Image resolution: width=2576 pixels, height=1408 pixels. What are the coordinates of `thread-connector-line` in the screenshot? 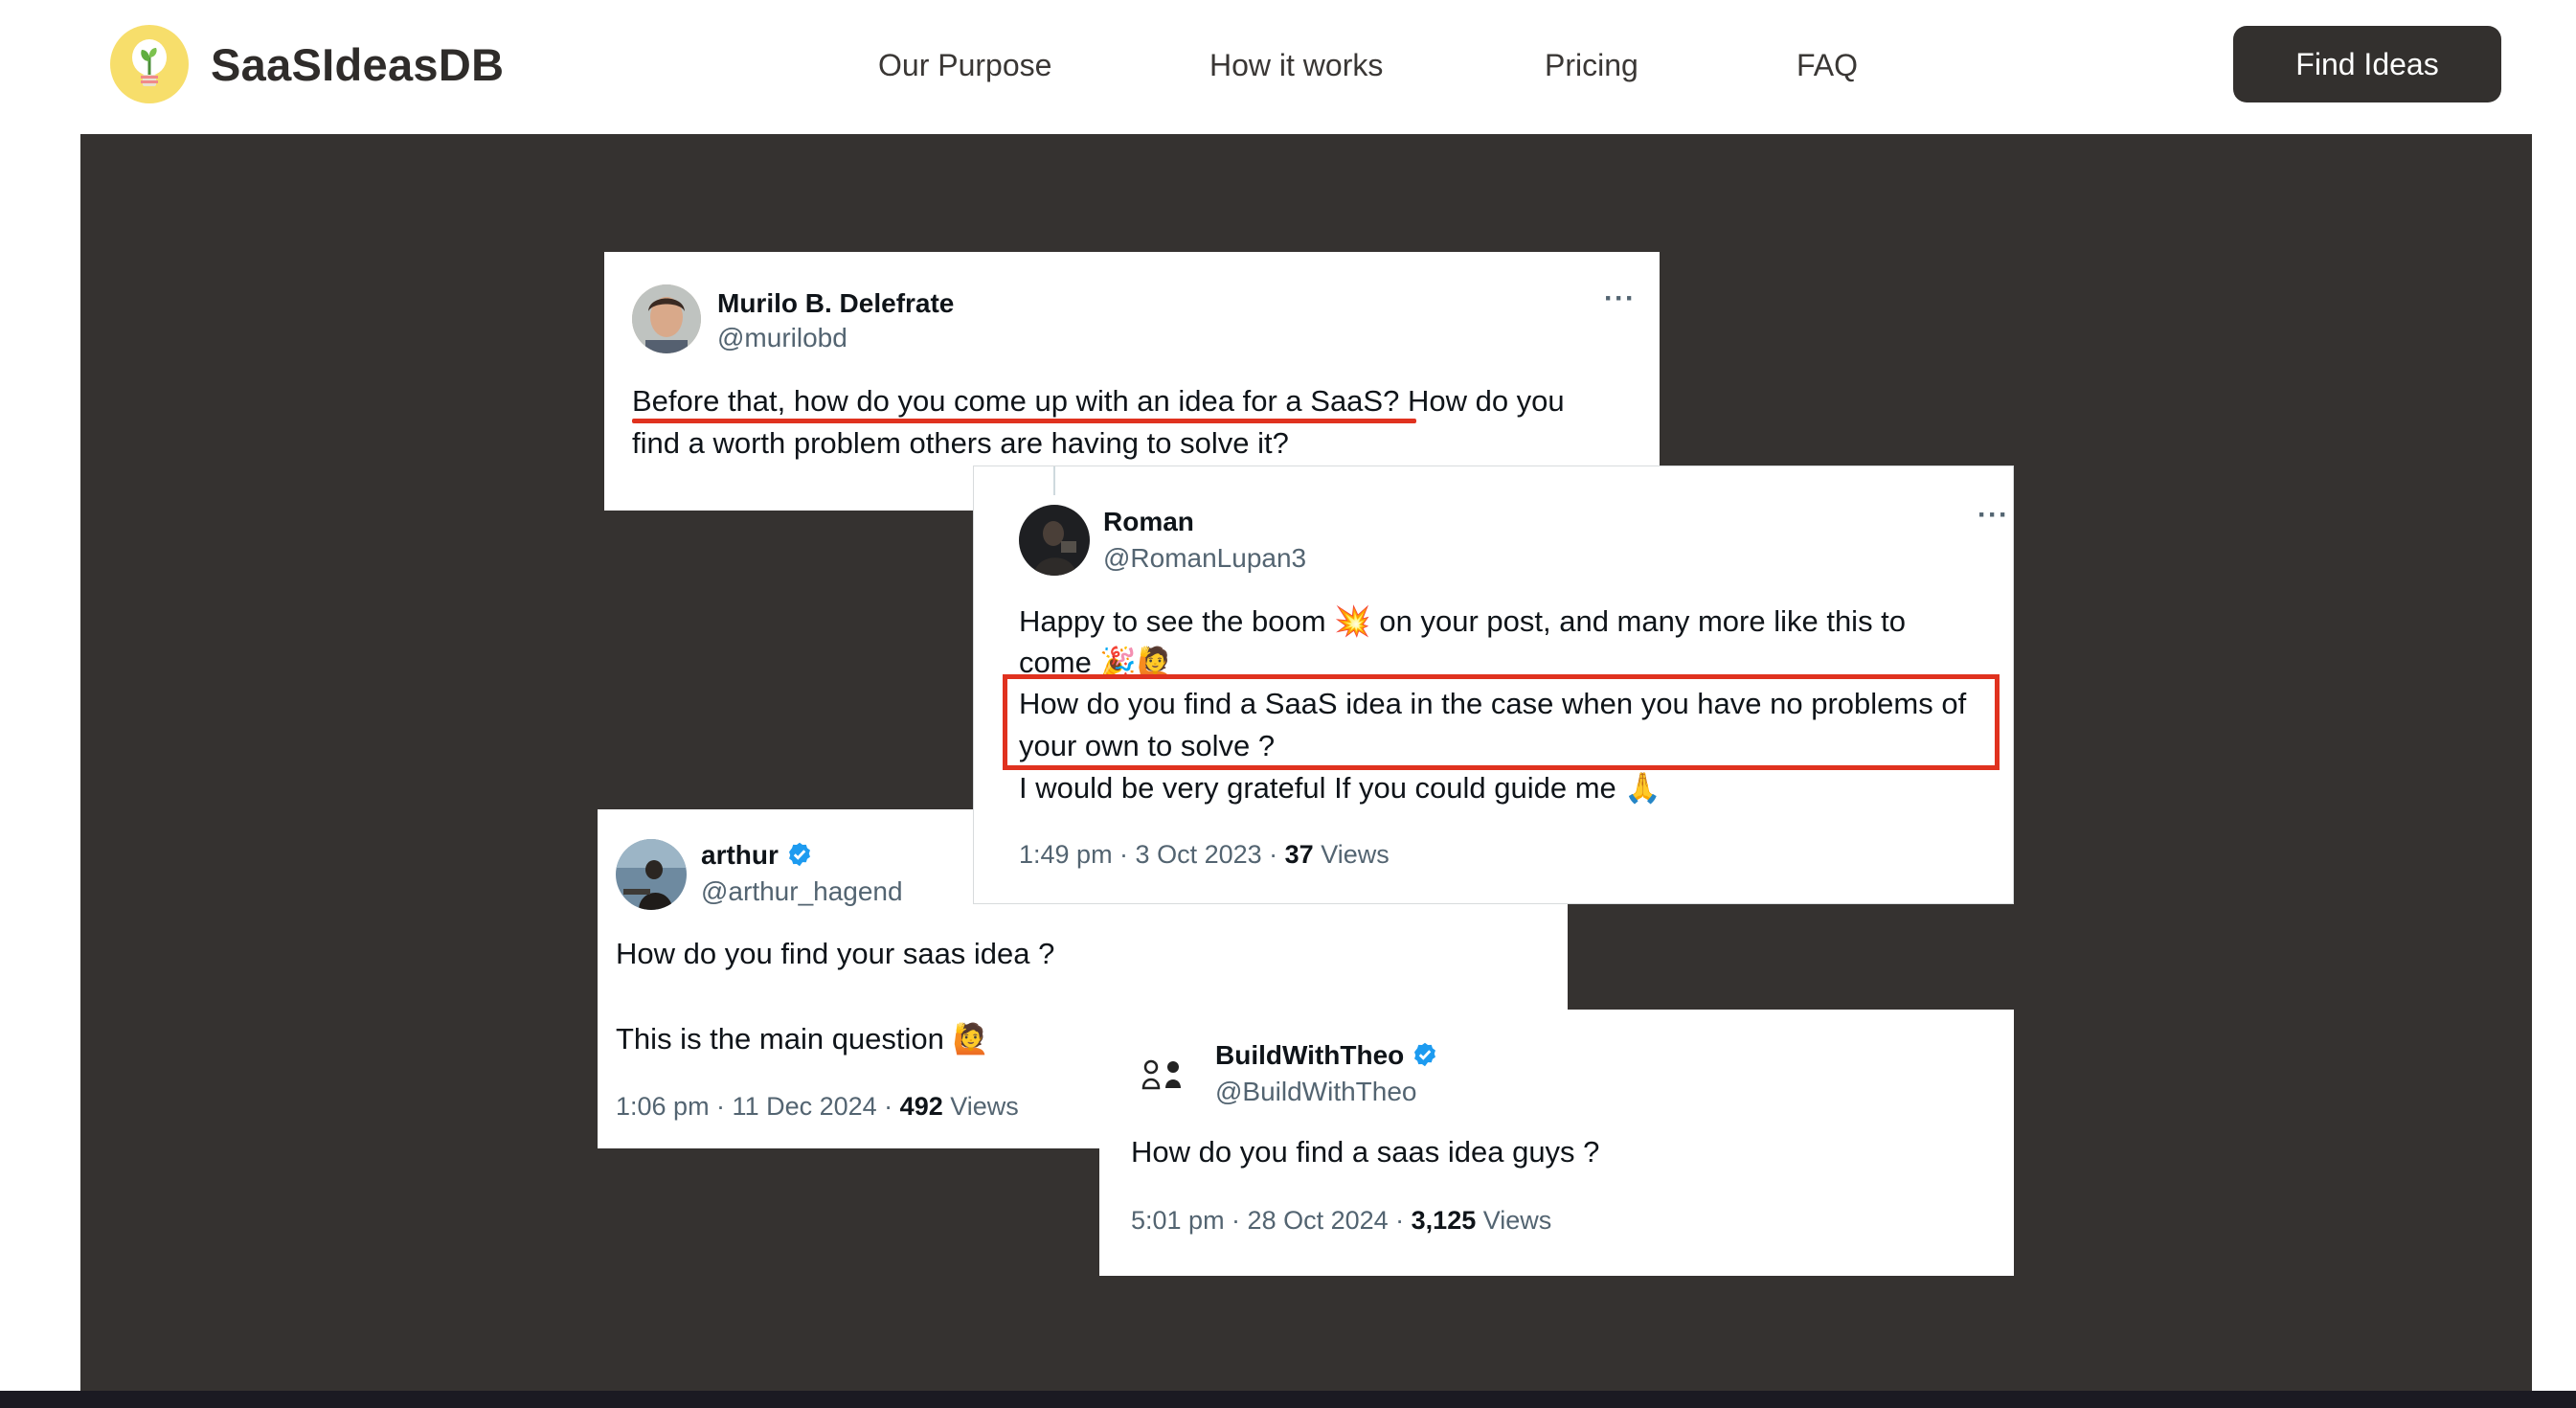 It's located at (1054, 480).